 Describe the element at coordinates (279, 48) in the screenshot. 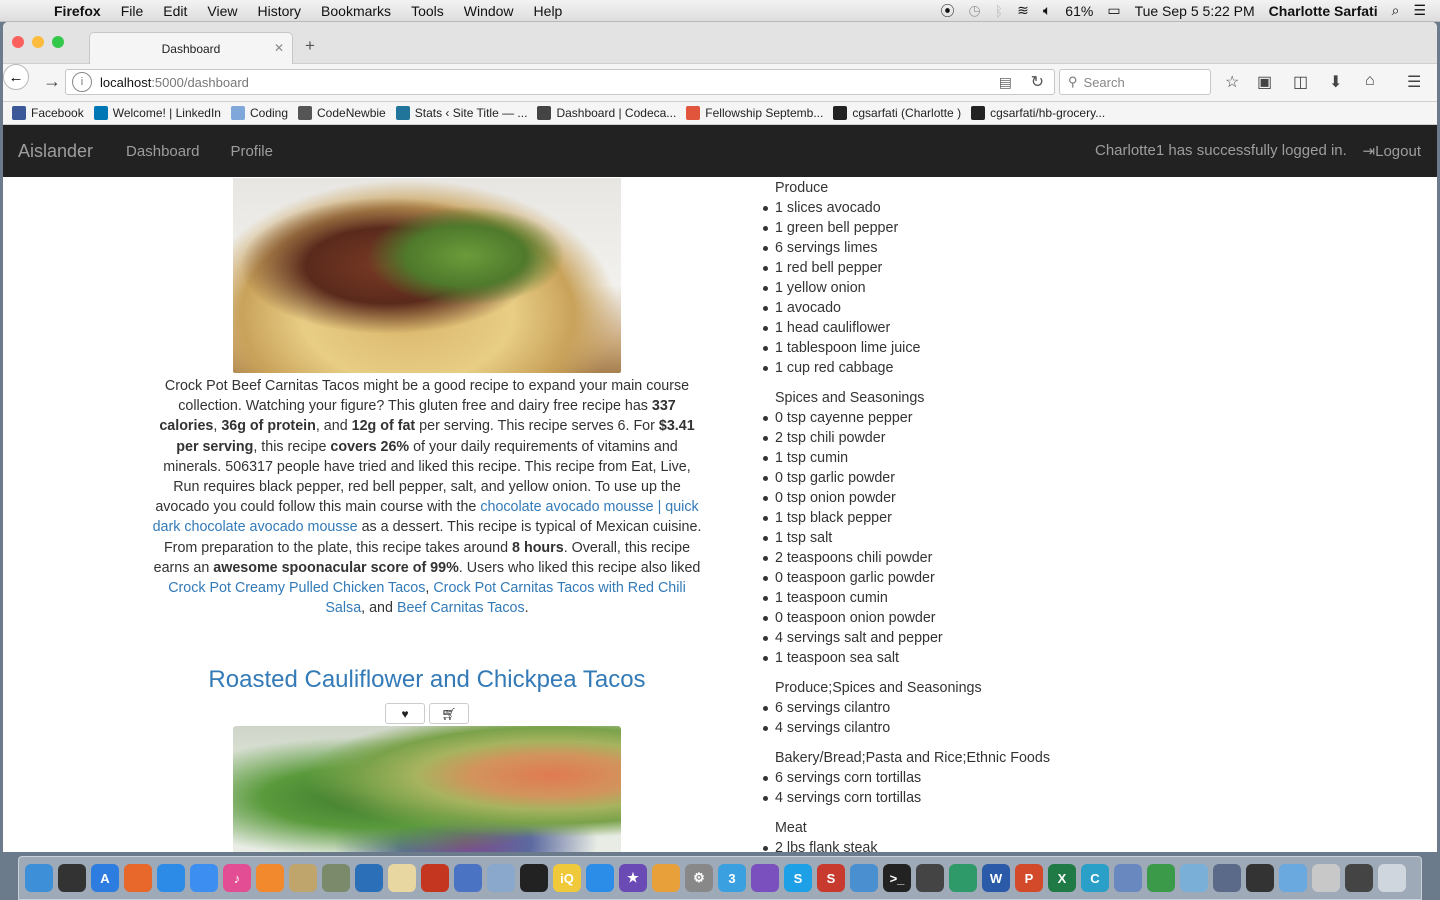

I see `close-tab-icon: ✕` at that location.